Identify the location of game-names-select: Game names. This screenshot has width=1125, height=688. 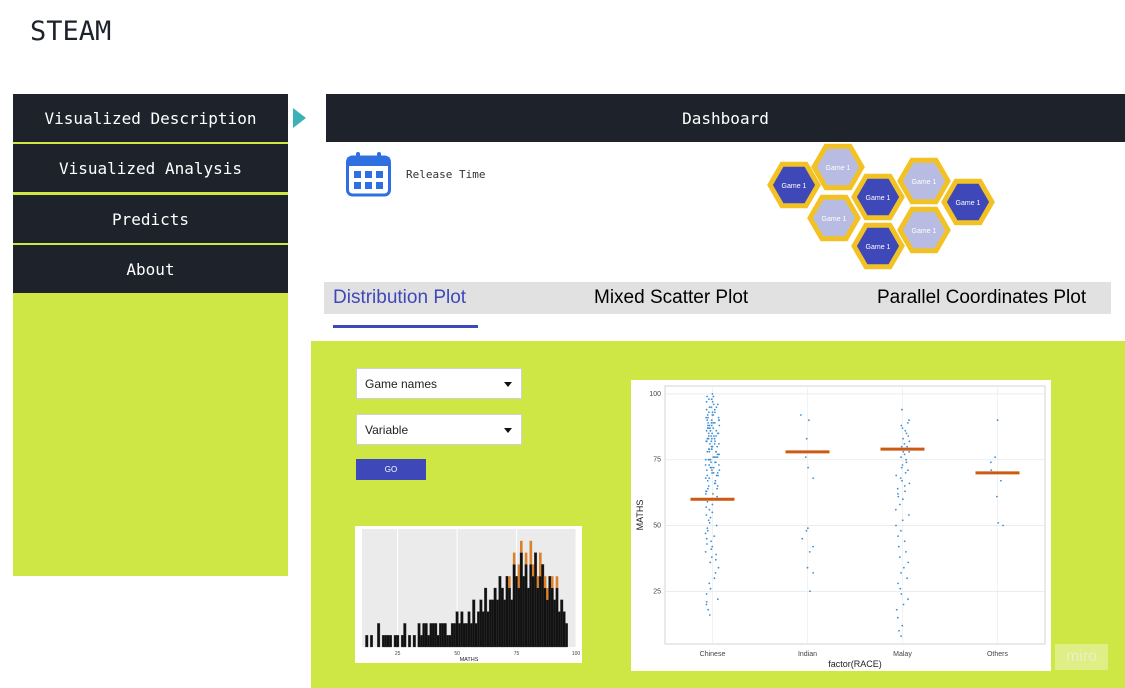
(439, 383).